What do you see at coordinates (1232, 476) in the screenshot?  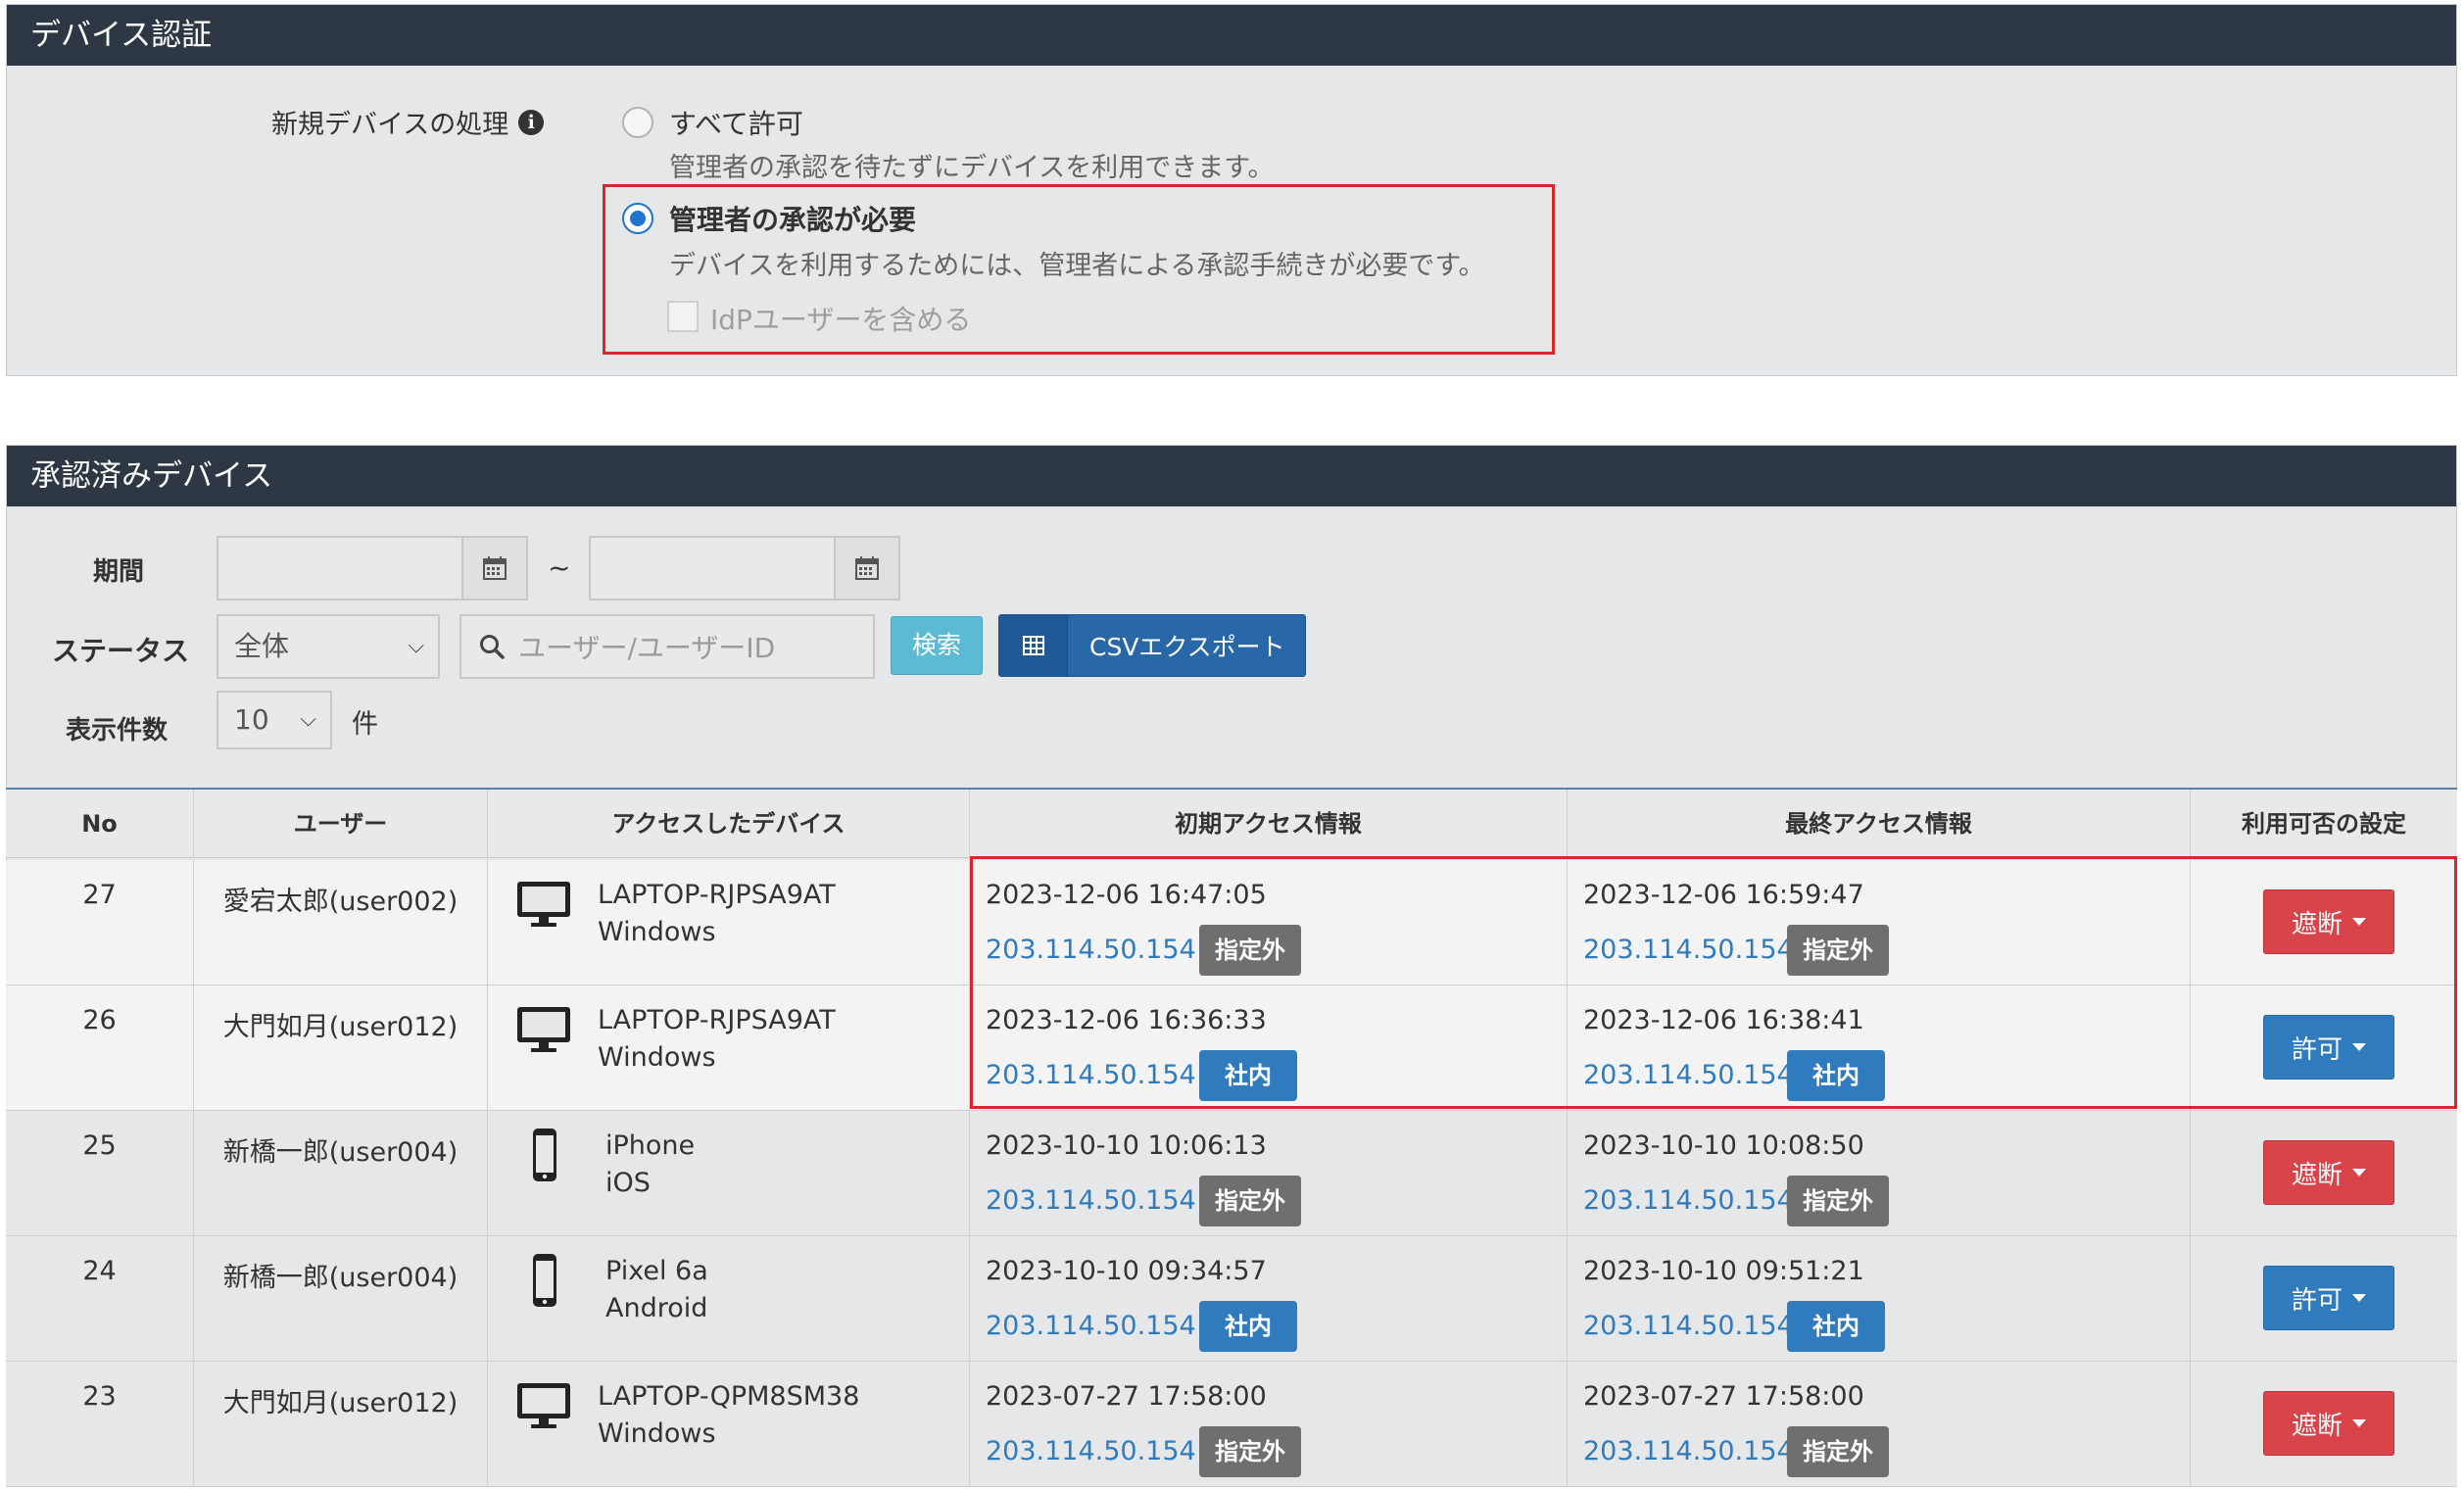 I see `approved-devices-title: 承認済みデバイス` at bounding box center [1232, 476].